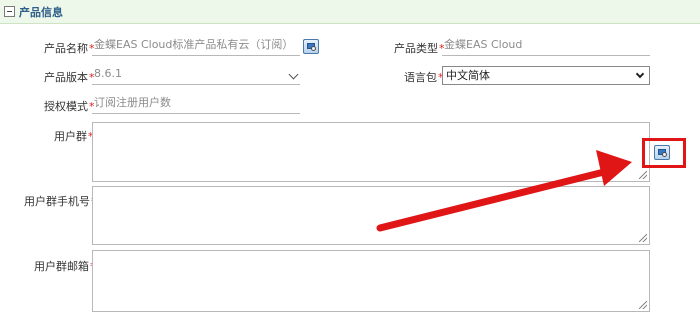 This screenshot has width=700, height=322. Describe the element at coordinates (74, 136) in the screenshot. I see `user-group-label: 用户群*` at that location.